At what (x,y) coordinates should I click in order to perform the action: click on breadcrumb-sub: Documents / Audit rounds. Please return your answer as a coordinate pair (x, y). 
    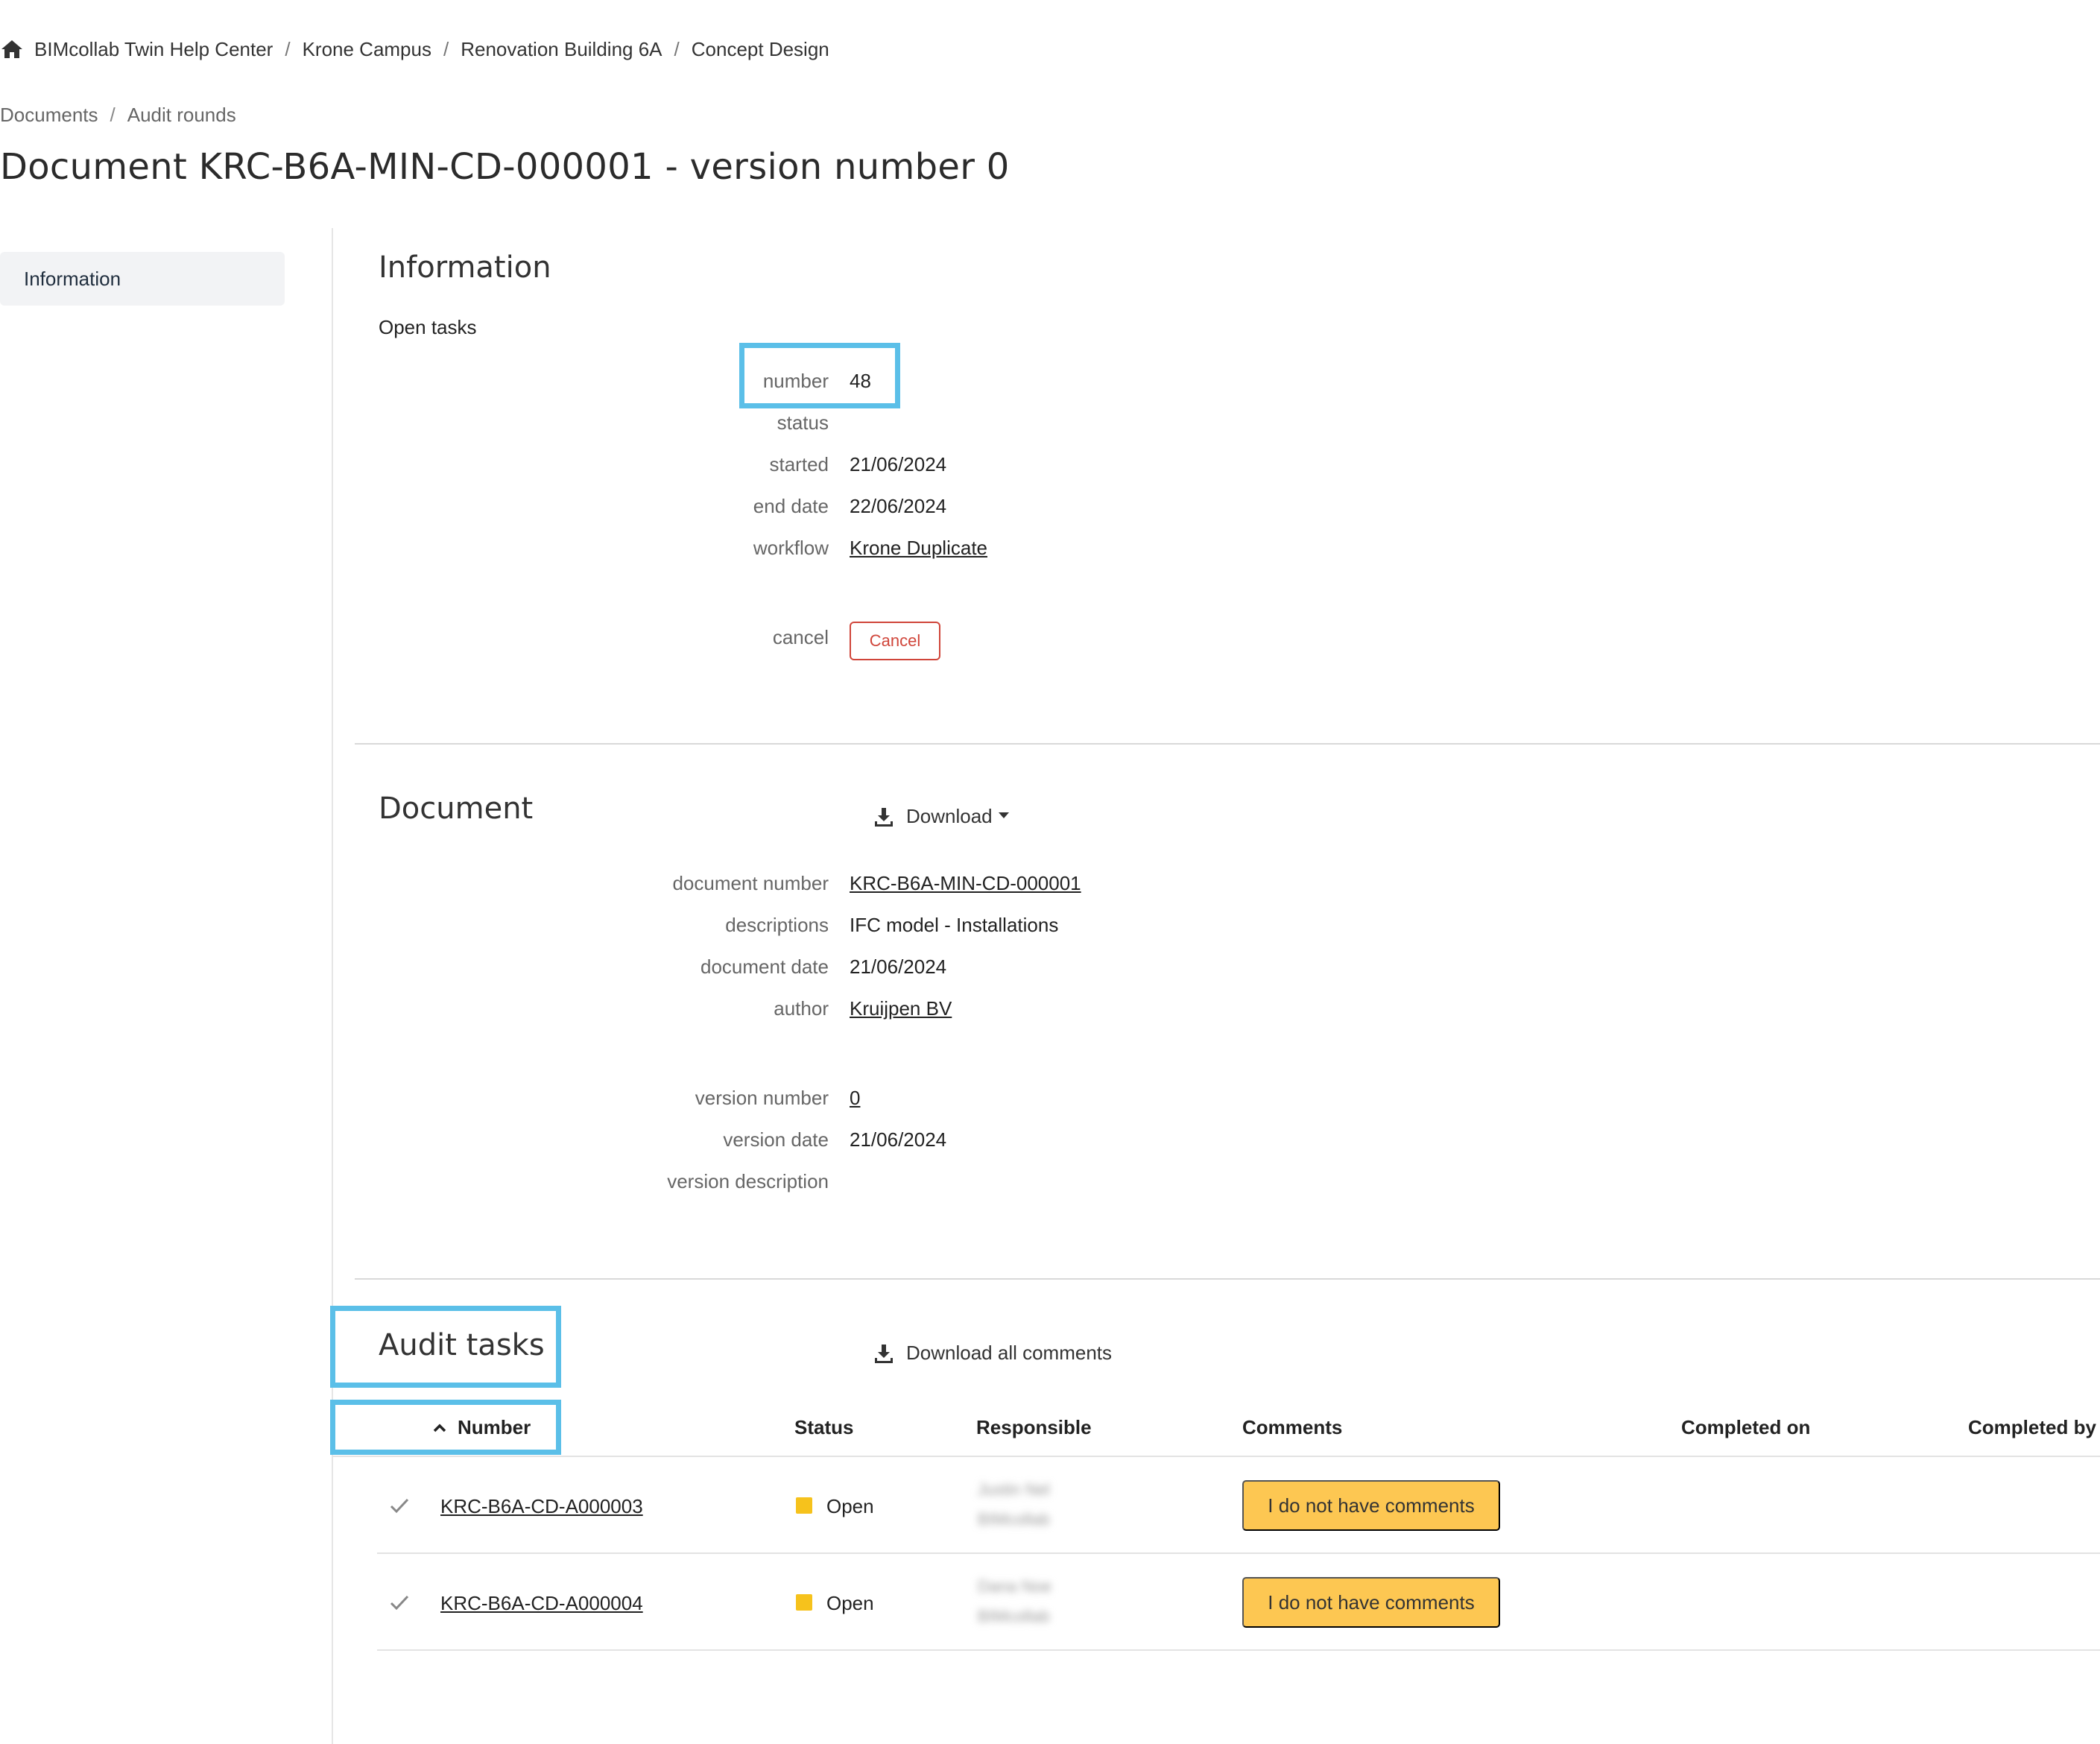
    Looking at the image, I should click on (118, 115).